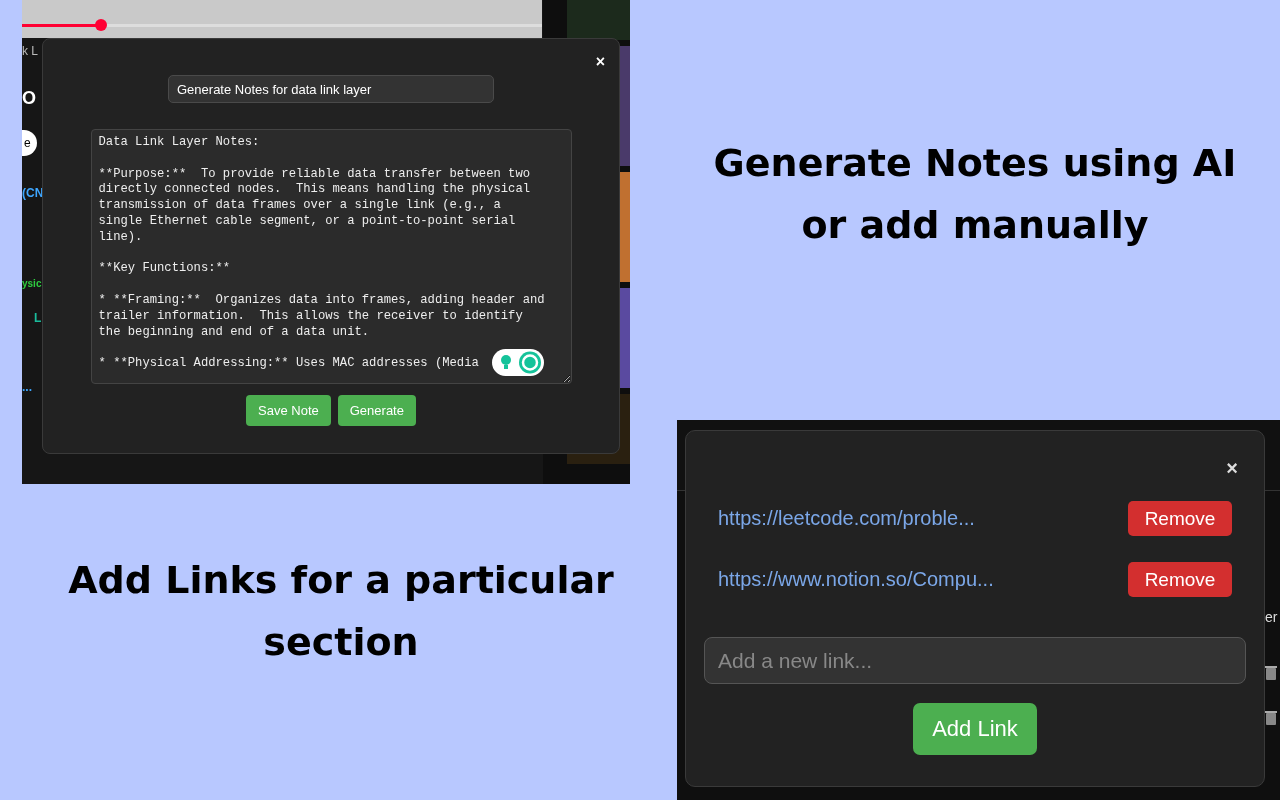 The height and width of the screenshot is (800, 1280). What do you see at coordinates (331, 256) in the screenshot?
I see `notes-text-area: Data Link Layer Notes: **Purpose:** To provide reliable data transfer between two directly connected nodes. This means handling the physical transmission of data frames over a single link (e.g., a single Ethernet cable segment, or a point-to-point serial line). **Key Functions:** * **Framing:** Organizes data into frames, adding header and trailer information. This allows the receiver to identify the beginning and end of a data unit. * **Physical Addressing:** Uses MAC addresses (Media` at bounding box center [331, 256].